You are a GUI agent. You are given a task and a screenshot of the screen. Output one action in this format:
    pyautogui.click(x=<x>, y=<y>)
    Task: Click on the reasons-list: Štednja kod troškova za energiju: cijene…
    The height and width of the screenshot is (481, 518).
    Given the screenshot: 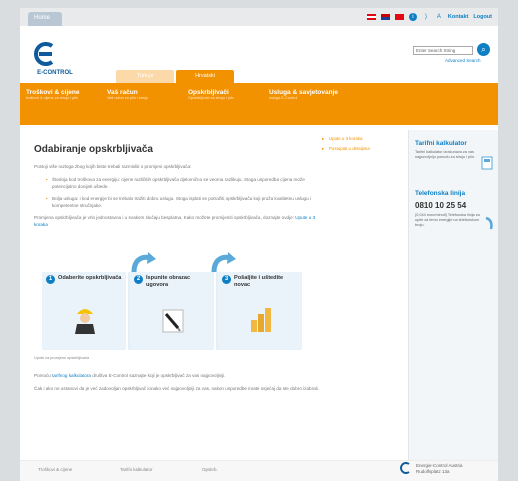 What is the action you would take?
    pyautogui.click(x=177, y=192)
    